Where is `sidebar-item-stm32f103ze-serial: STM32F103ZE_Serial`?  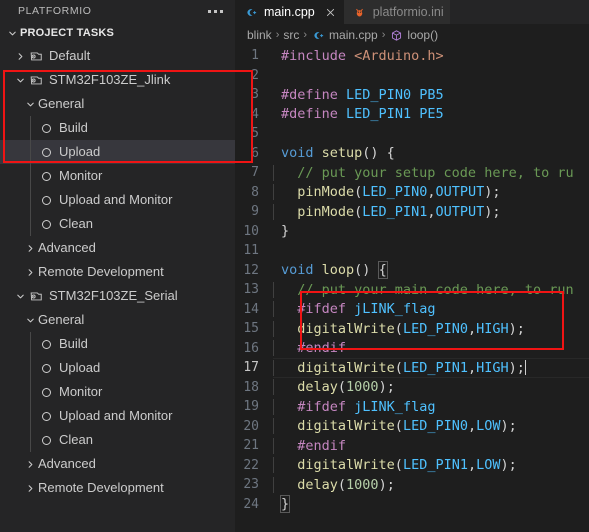
sidebar-item-stm32f103ze-serial: STM32F103ZE_Serial is located at coordinates (117, 296).